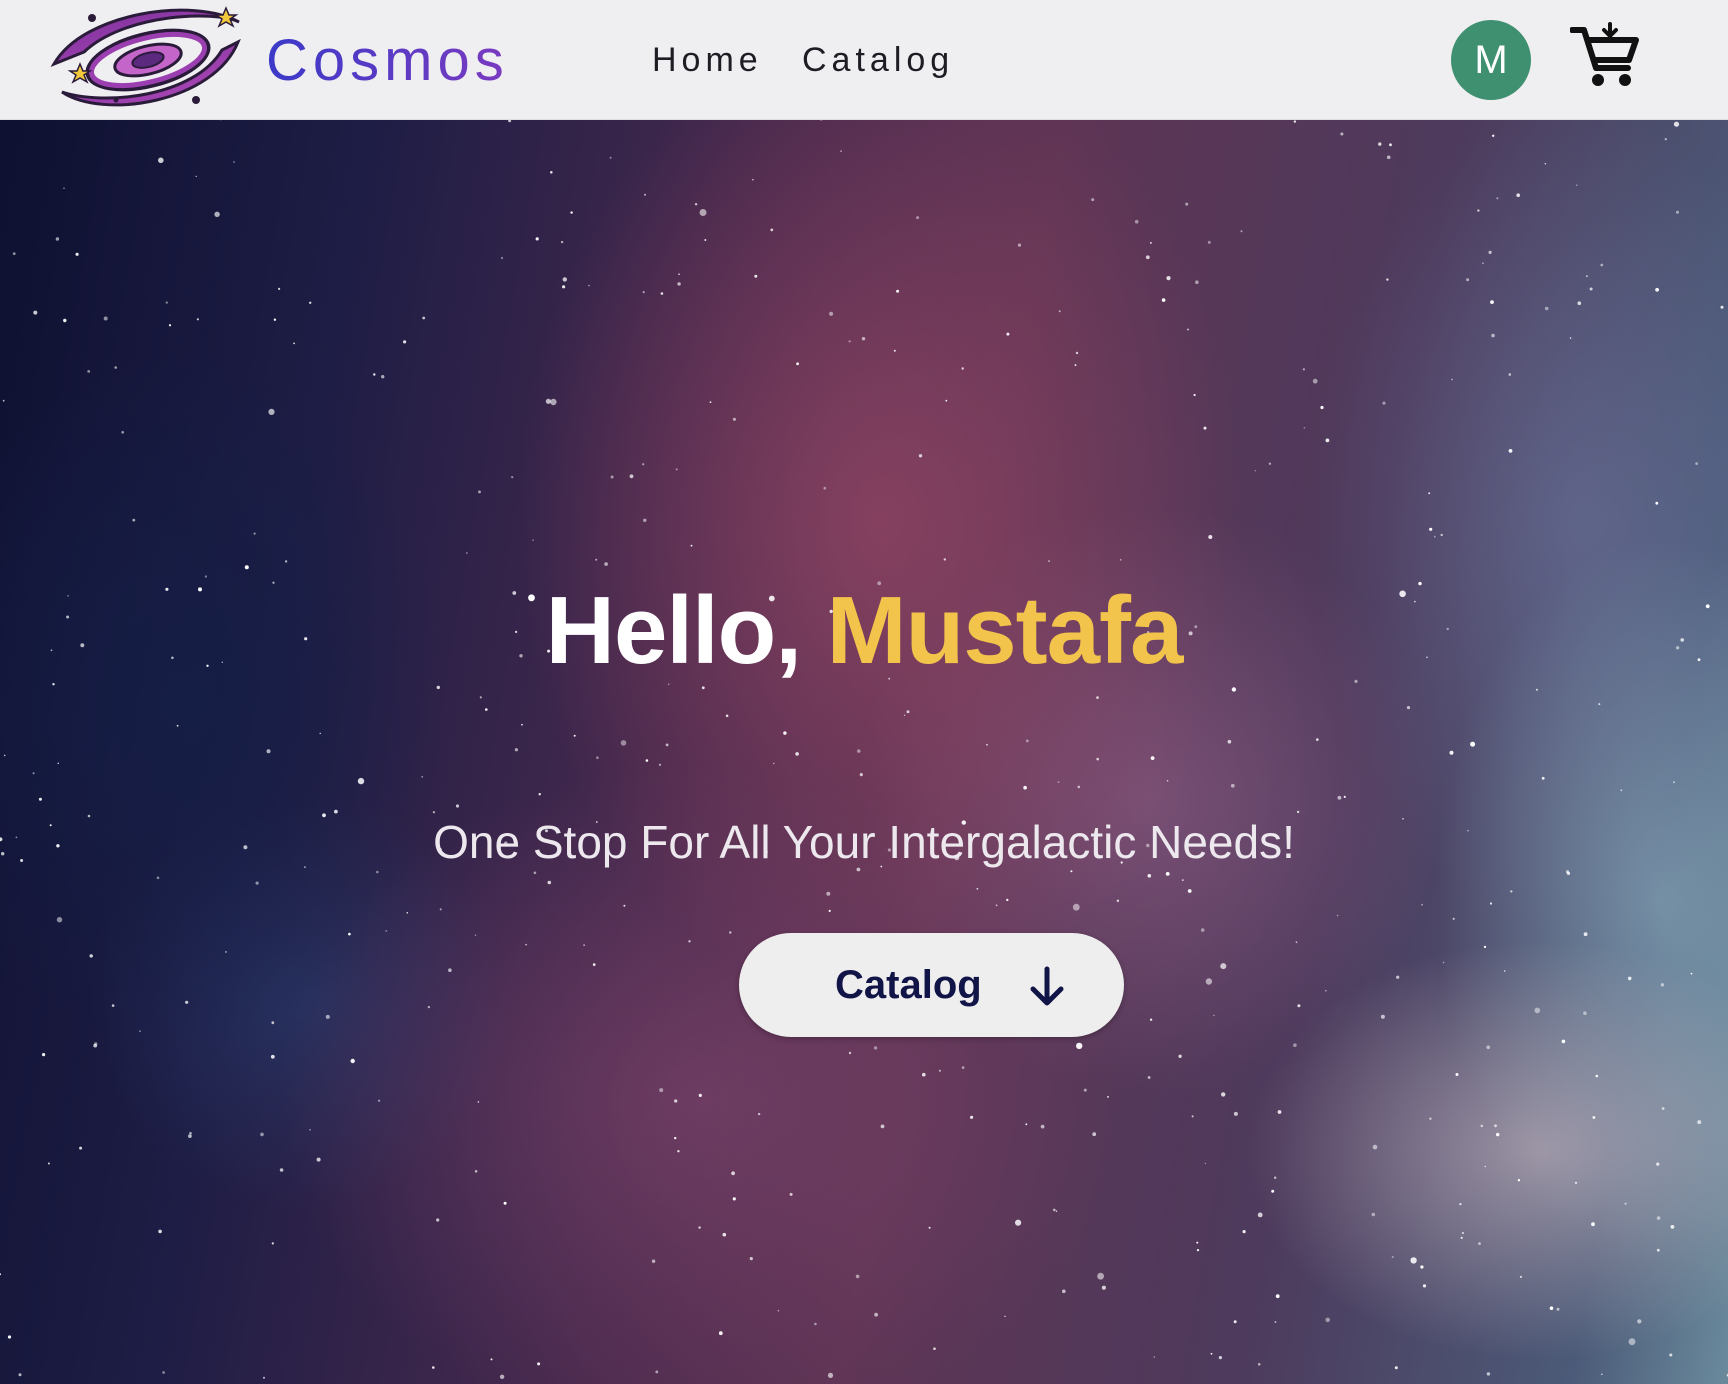 The image size is (1728, 1384). Describe the element at coordinates (387, 61) in the screenshot. I see `brand-name: Cosmos` at that location.